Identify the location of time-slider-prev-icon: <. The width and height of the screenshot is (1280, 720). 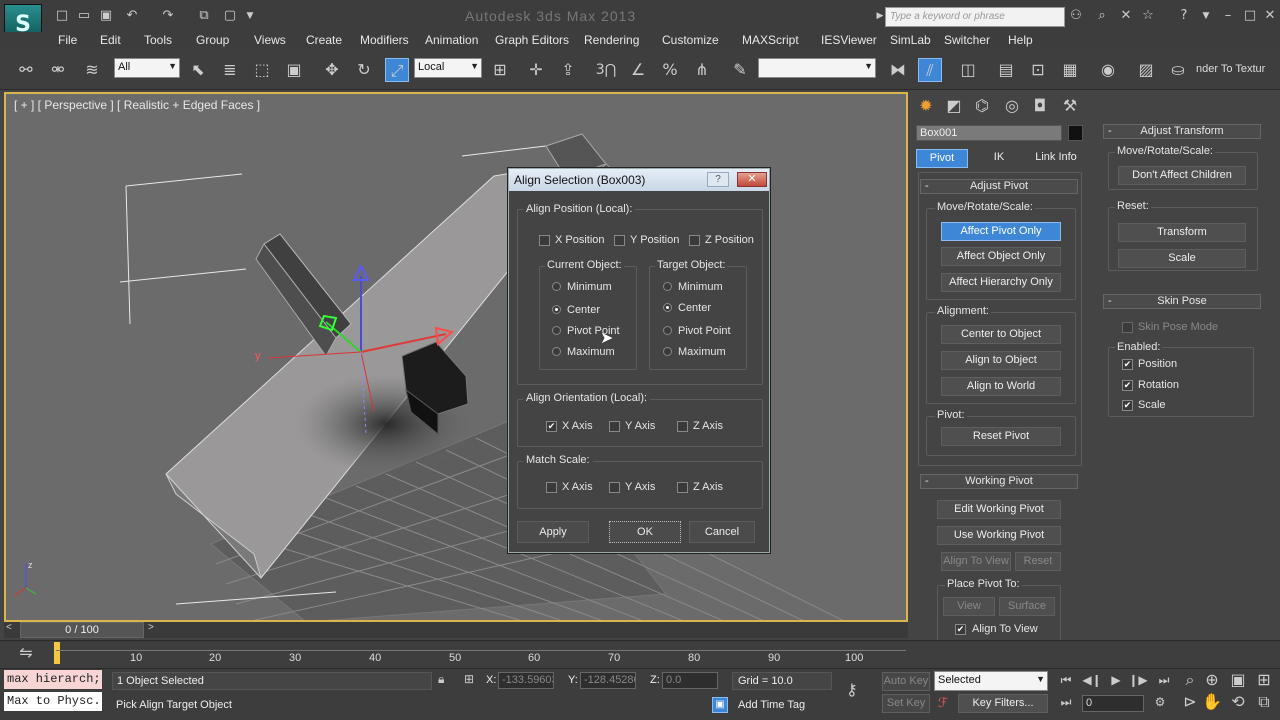
(9, 627).